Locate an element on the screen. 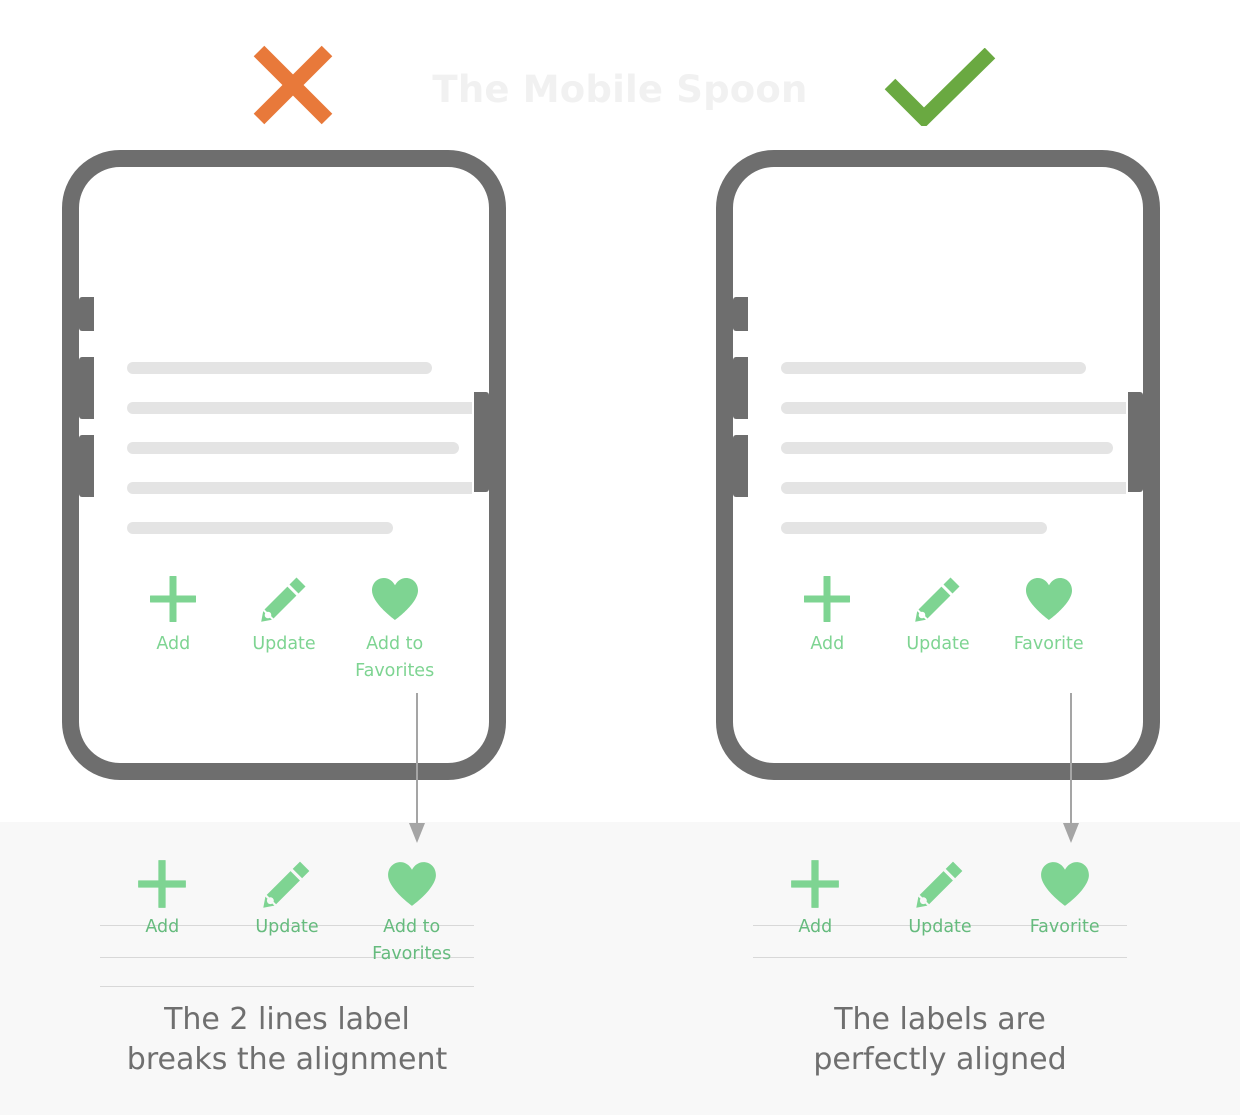  action-toolbar-good: Add Update Favorite is located at coordinates (938, 616).